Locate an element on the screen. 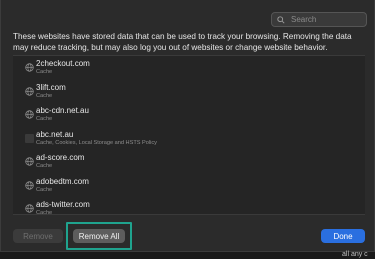  done-button: Done is located at coordinates (343, 236).